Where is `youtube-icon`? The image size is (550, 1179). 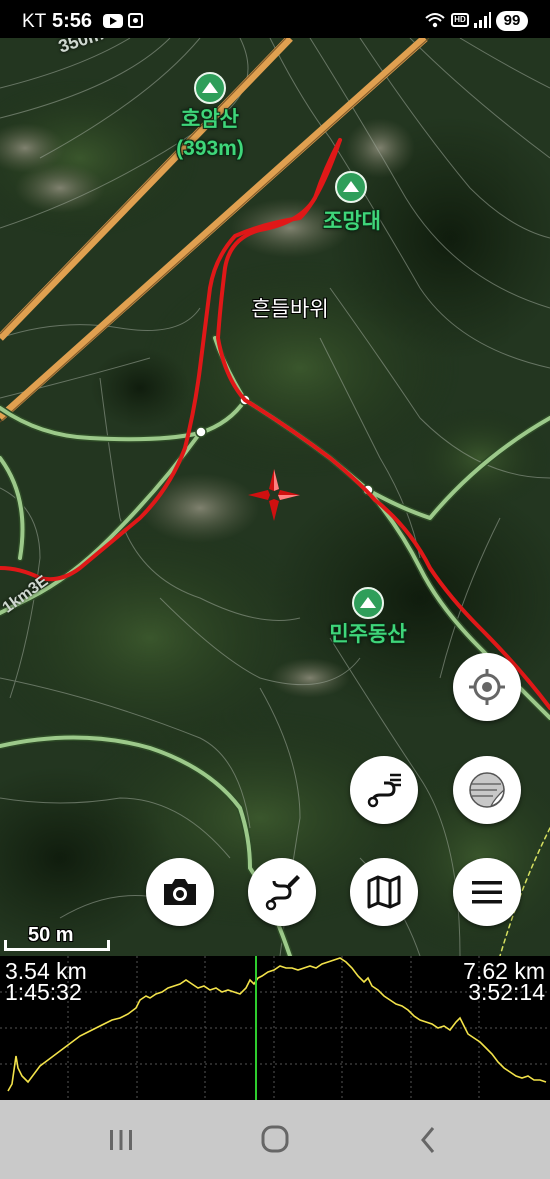
youtube-icon is located at coordinates (113, 21).